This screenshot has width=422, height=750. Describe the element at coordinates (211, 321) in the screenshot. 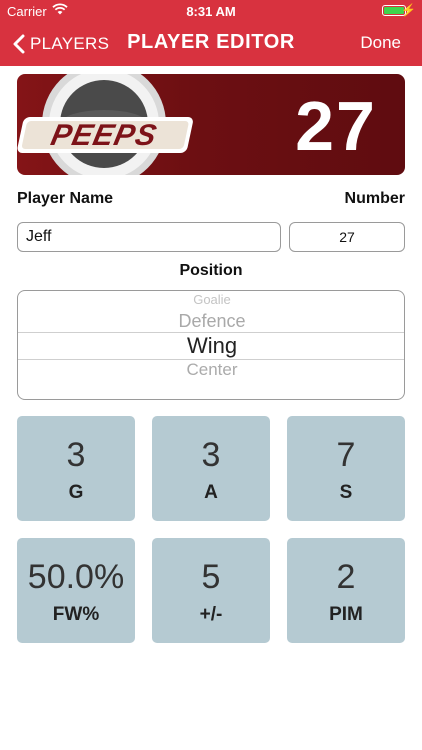

I see `picker-option-defence: Defence` at that location.